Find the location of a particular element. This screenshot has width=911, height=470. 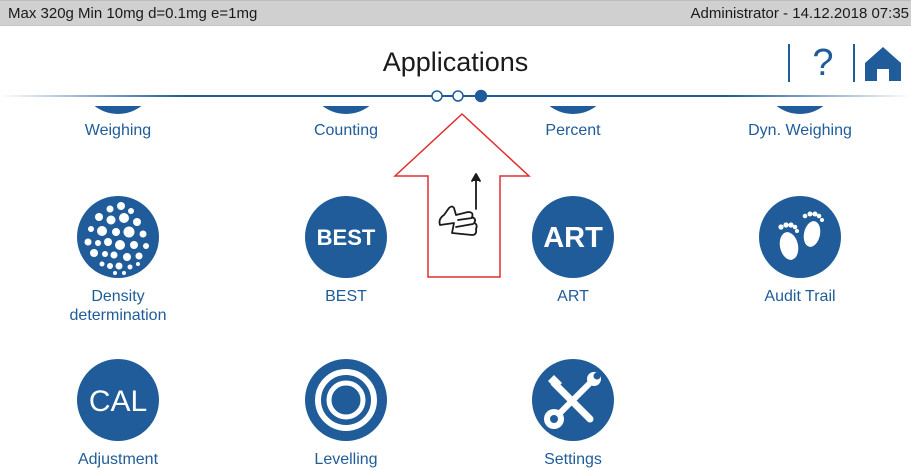

page-indicator is located at coordinates (461, 96).